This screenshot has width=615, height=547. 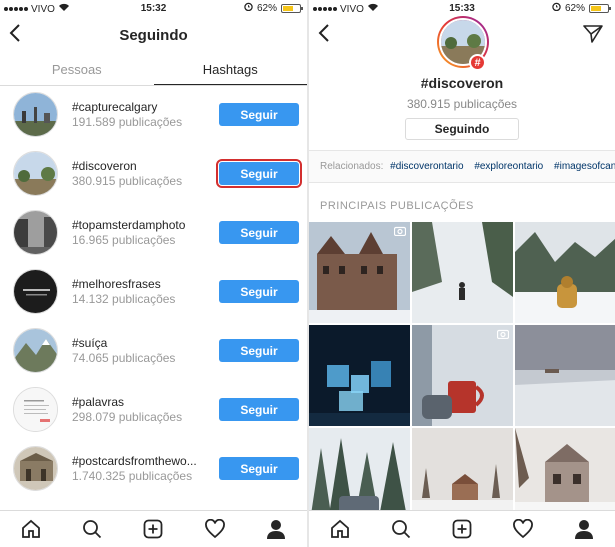 What do you see at coordinates (462, 129) in the screenshot?
I see `following-button: Seguindo` at bounding box center [462, 129].